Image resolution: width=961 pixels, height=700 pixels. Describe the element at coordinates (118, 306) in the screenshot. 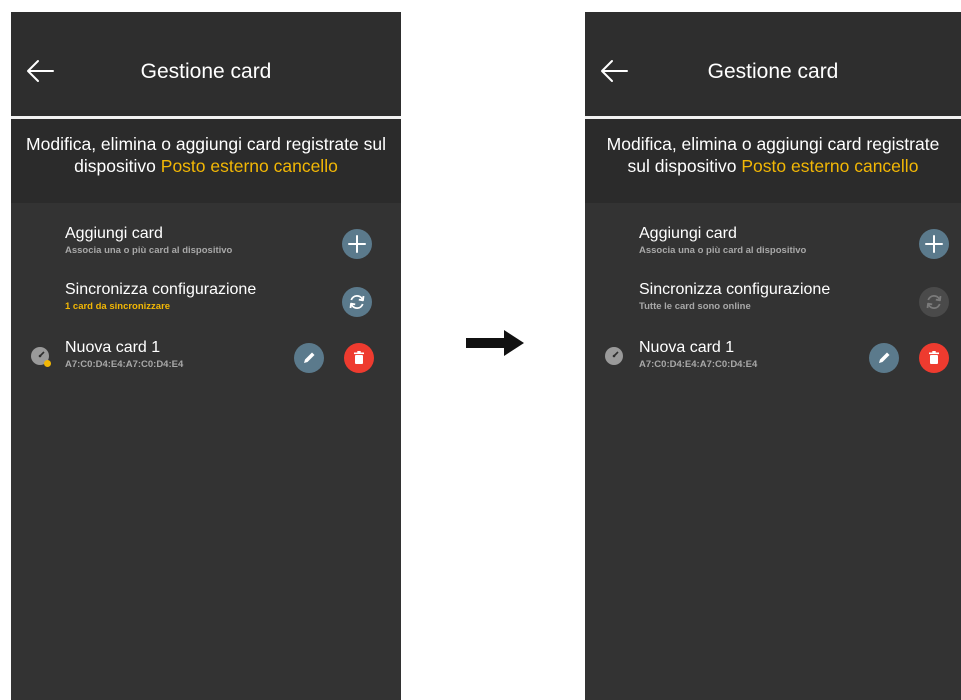

I see `sync-status: 1 card da sincronizzare` at that location.